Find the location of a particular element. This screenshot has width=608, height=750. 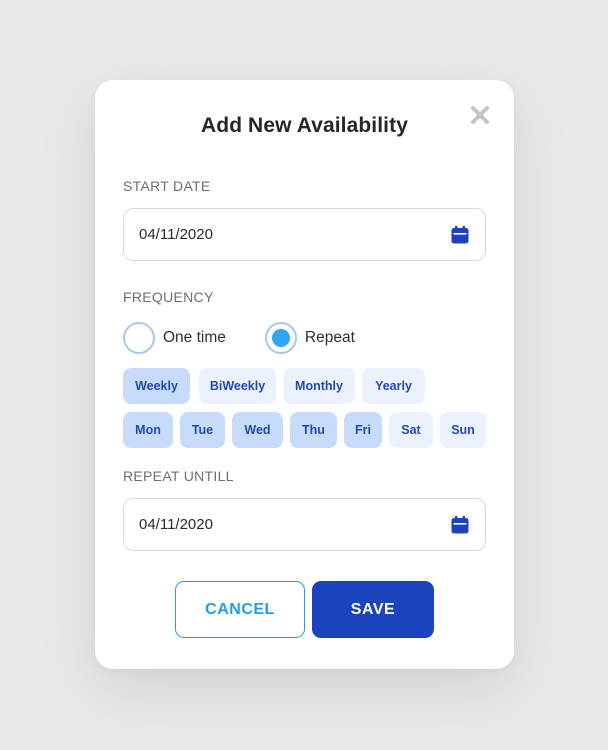

radio-one-time-label: One time is located at coordinates (194, 337).